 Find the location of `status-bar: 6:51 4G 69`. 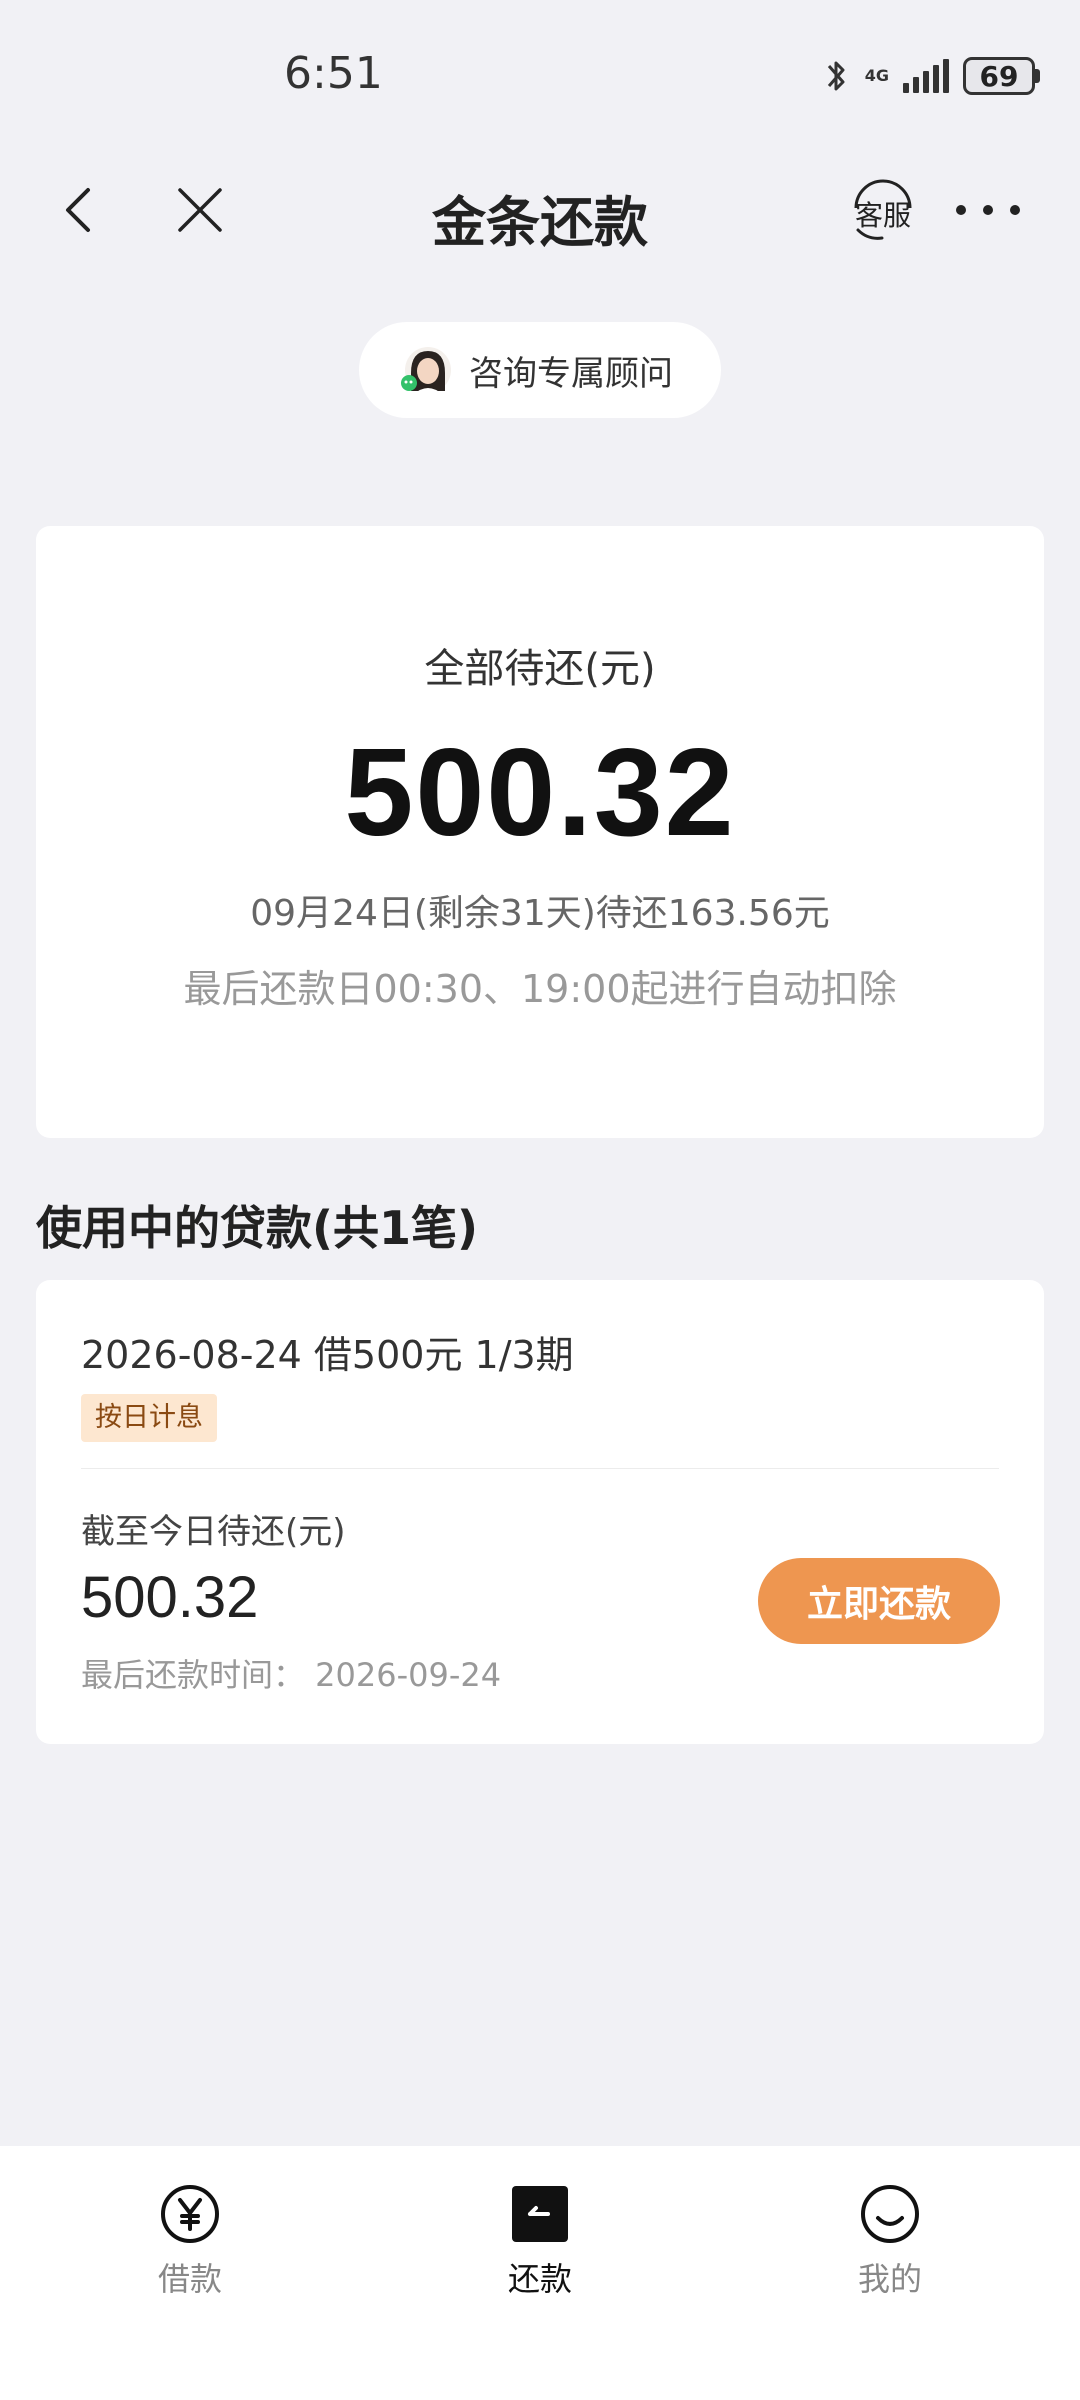

status-bar: 6:51 4G 69 is located at coordinates (540, 75).